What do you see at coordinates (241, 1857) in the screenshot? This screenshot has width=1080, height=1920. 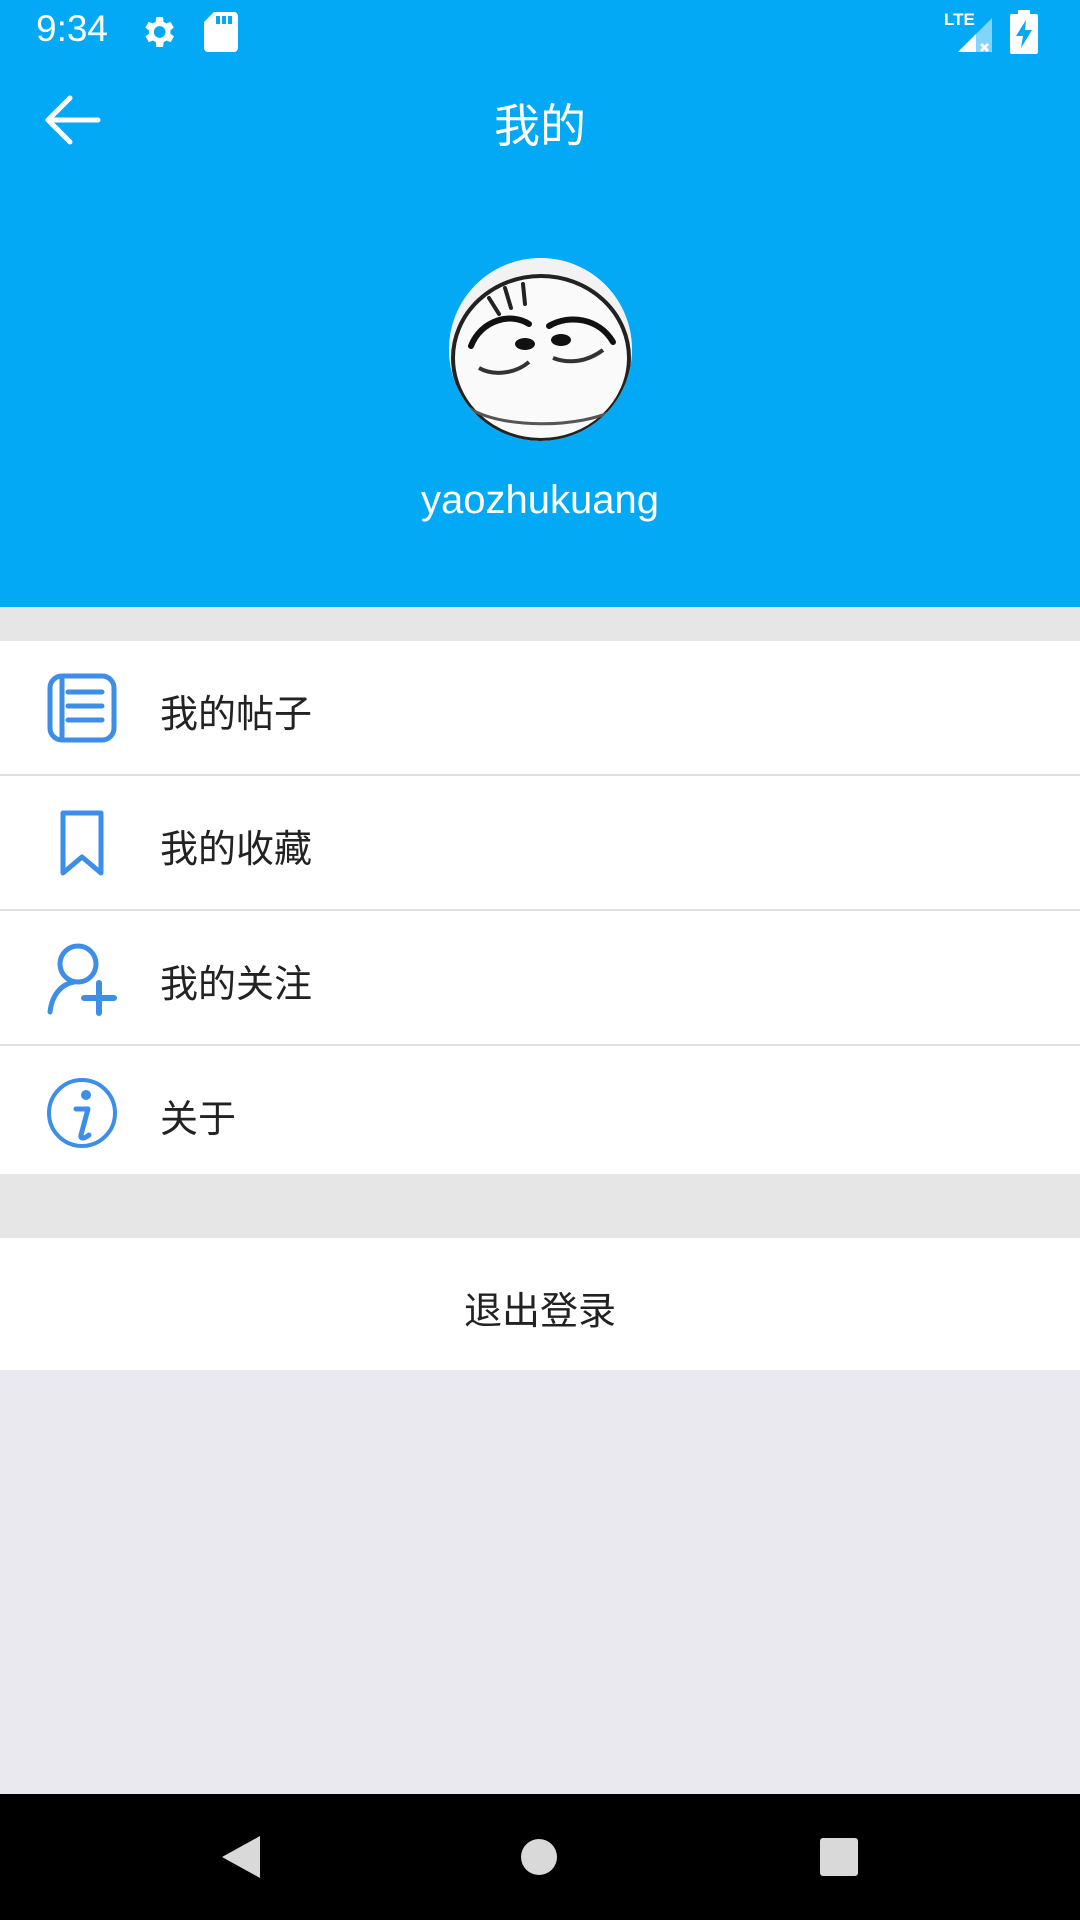 I see `back-triangle-icon` at bounding box center [241, 1857].